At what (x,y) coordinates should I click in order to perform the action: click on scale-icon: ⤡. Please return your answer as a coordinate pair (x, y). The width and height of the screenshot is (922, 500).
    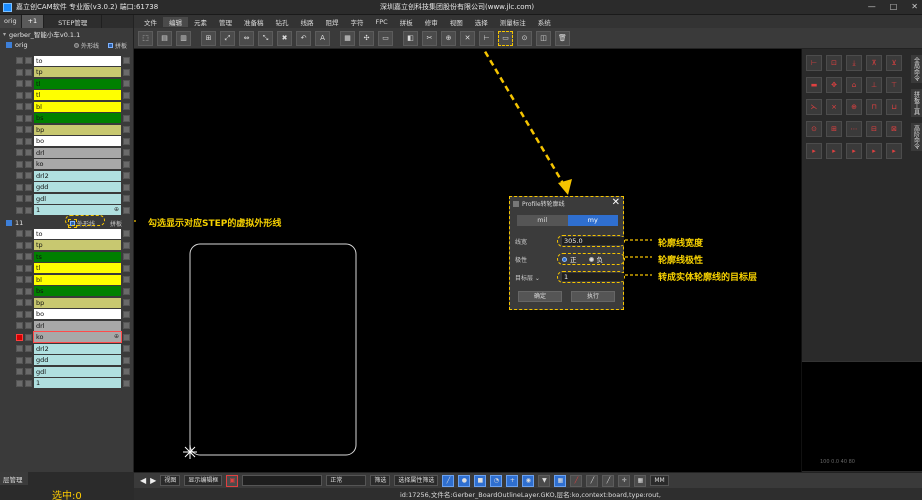
    Looking at the image, I should click on (265, 38).